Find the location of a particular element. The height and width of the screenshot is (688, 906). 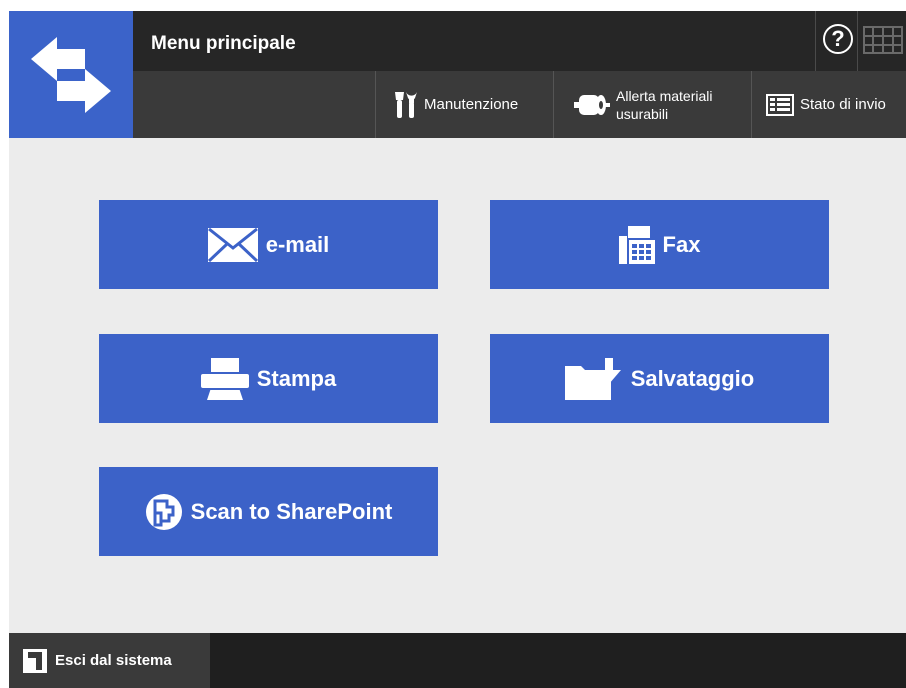

maintenance-button: Manutenzione is located at coordinates (464, 104).